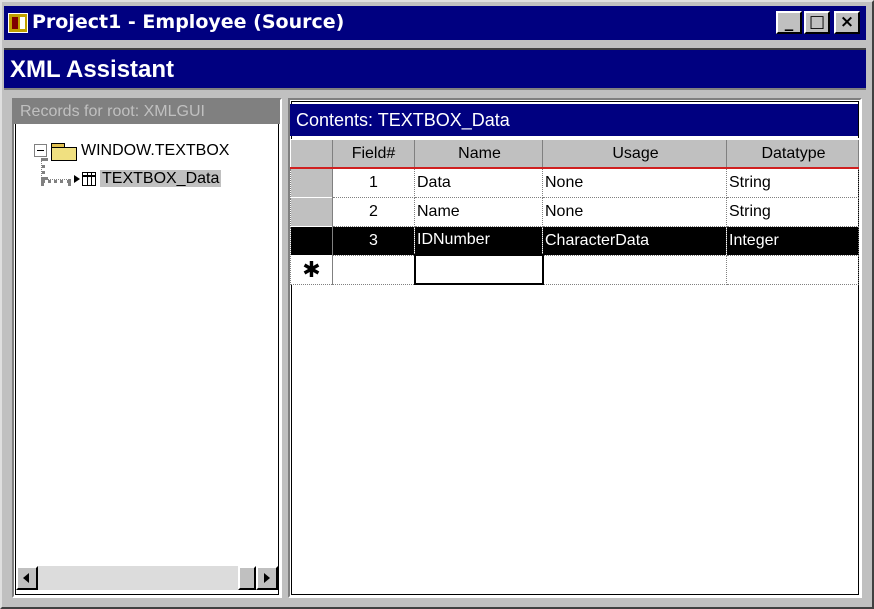 The height and width of the screenshot is (609, 874). I want to click on datatype-cell, so click(792, 269).